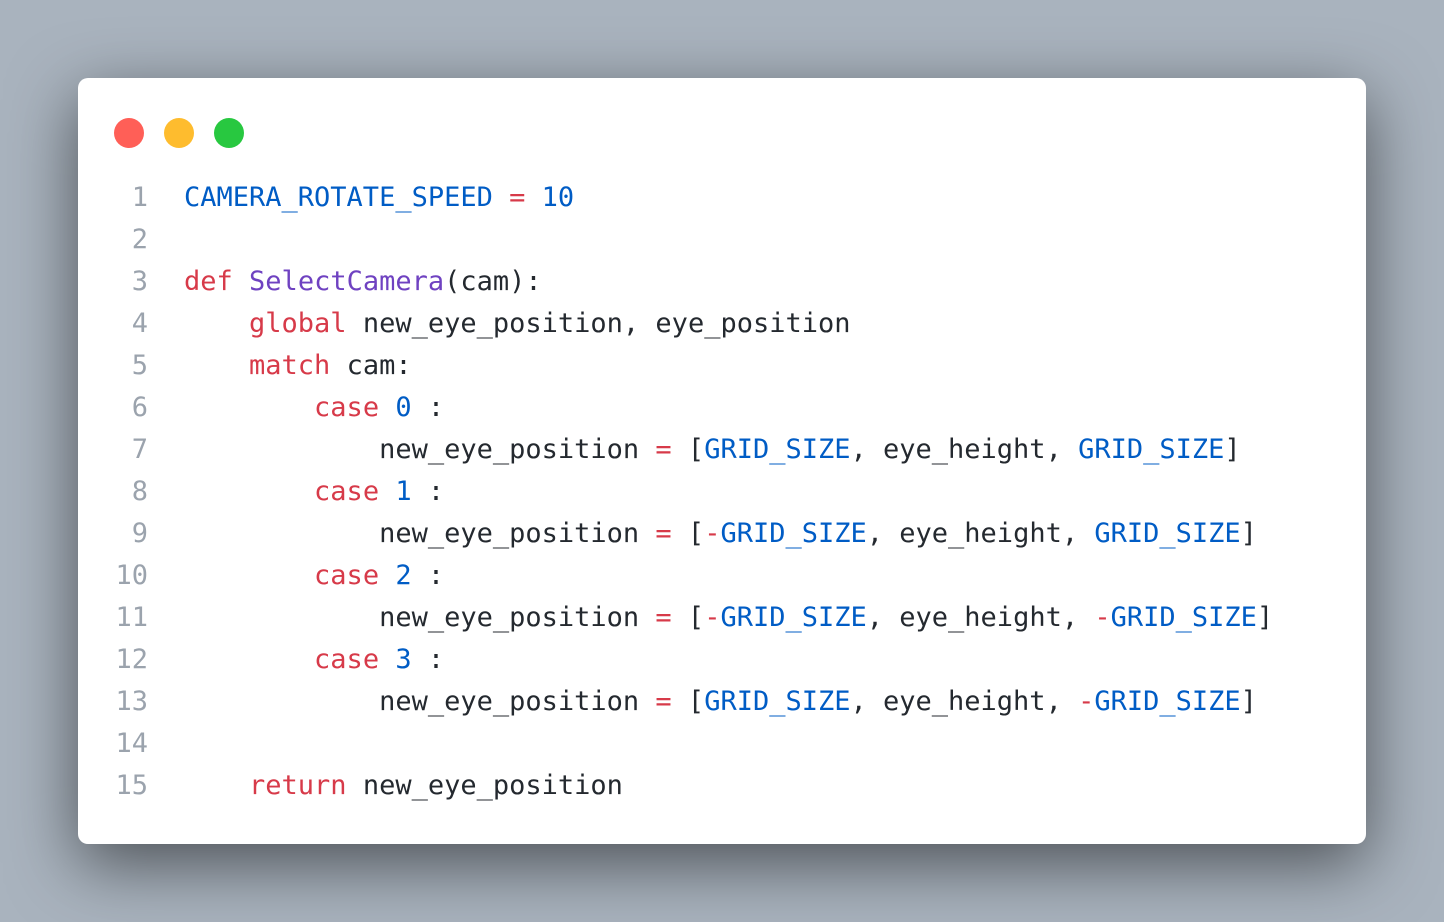 Image resolution: width=1444 pixels, height=922 pixels. I want to click on line-source: case 2 :, so click(314, 576).